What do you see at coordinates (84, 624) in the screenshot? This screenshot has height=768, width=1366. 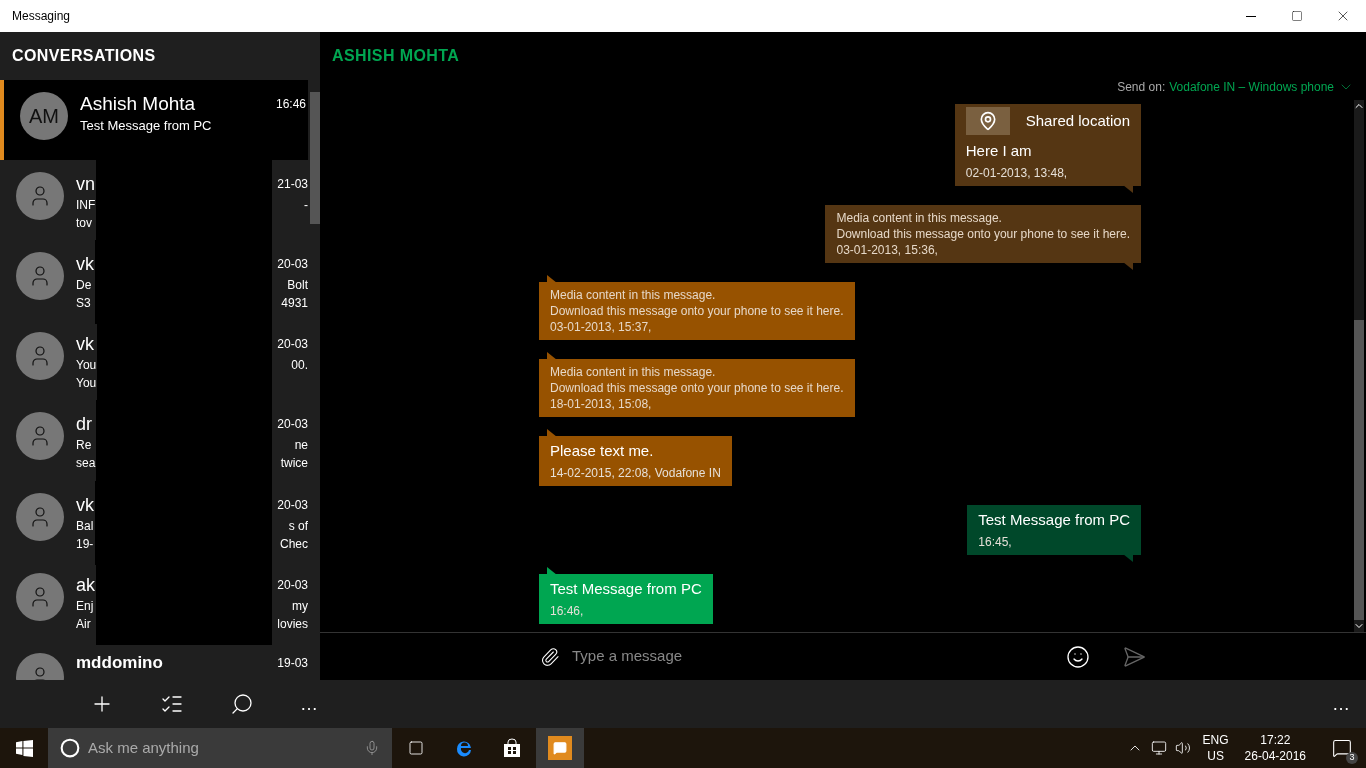 I see `message-preview: Air` at bounding box center [84, 624].